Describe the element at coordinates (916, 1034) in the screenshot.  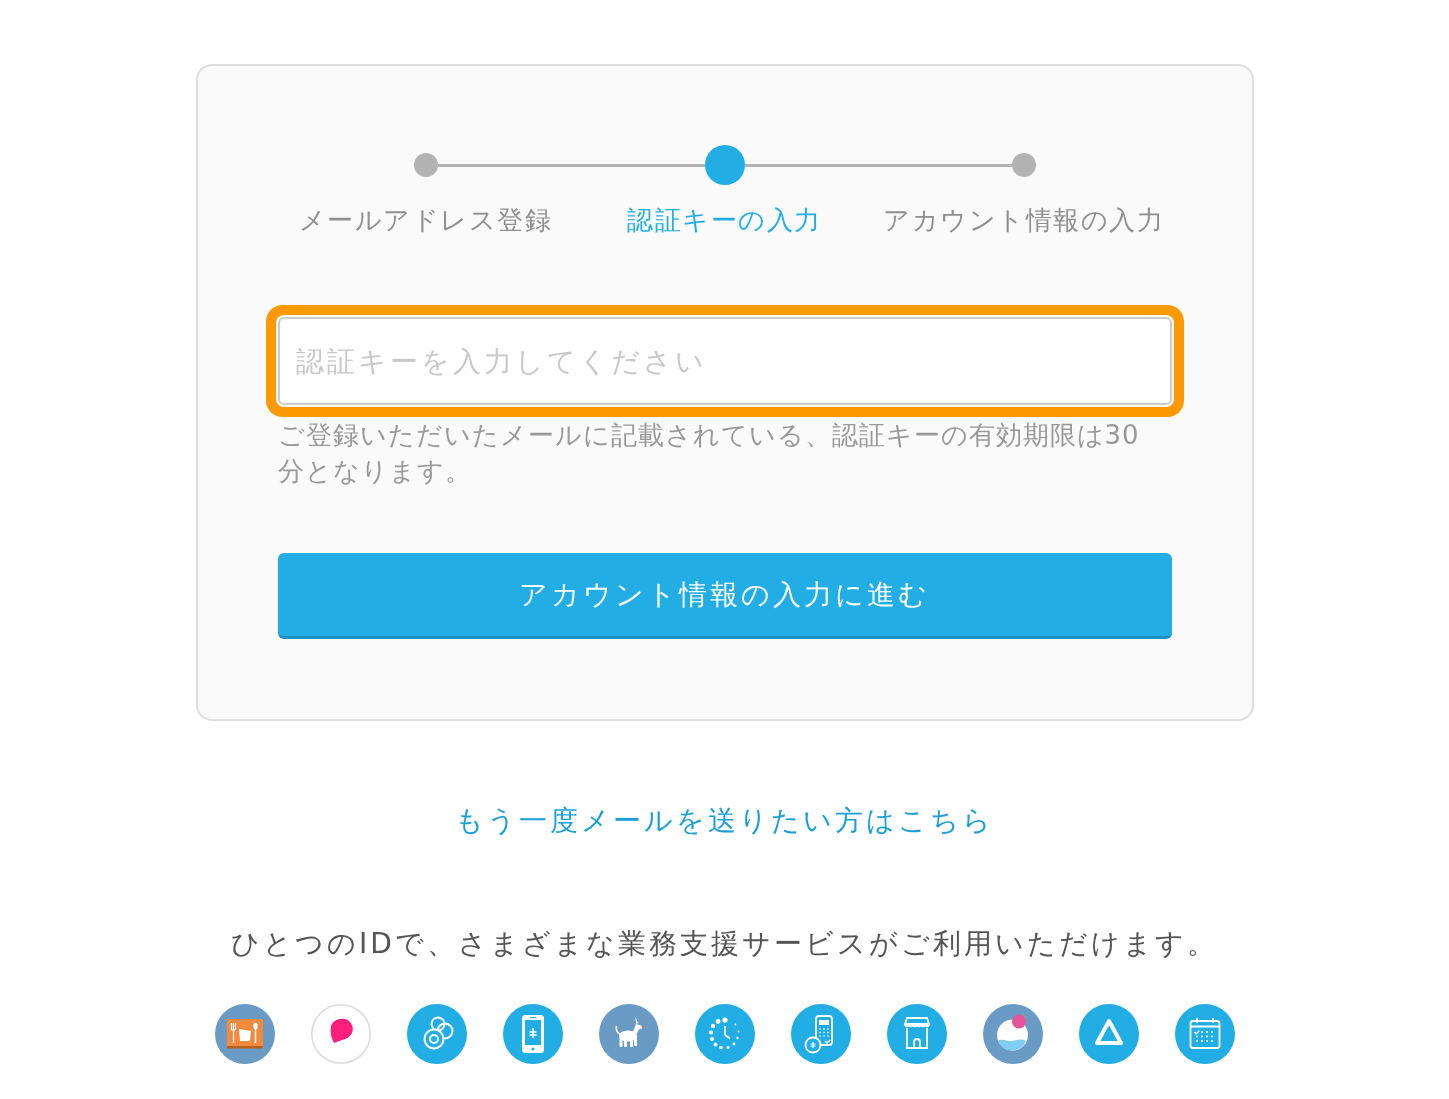
I see `storefront-icon` at that location.